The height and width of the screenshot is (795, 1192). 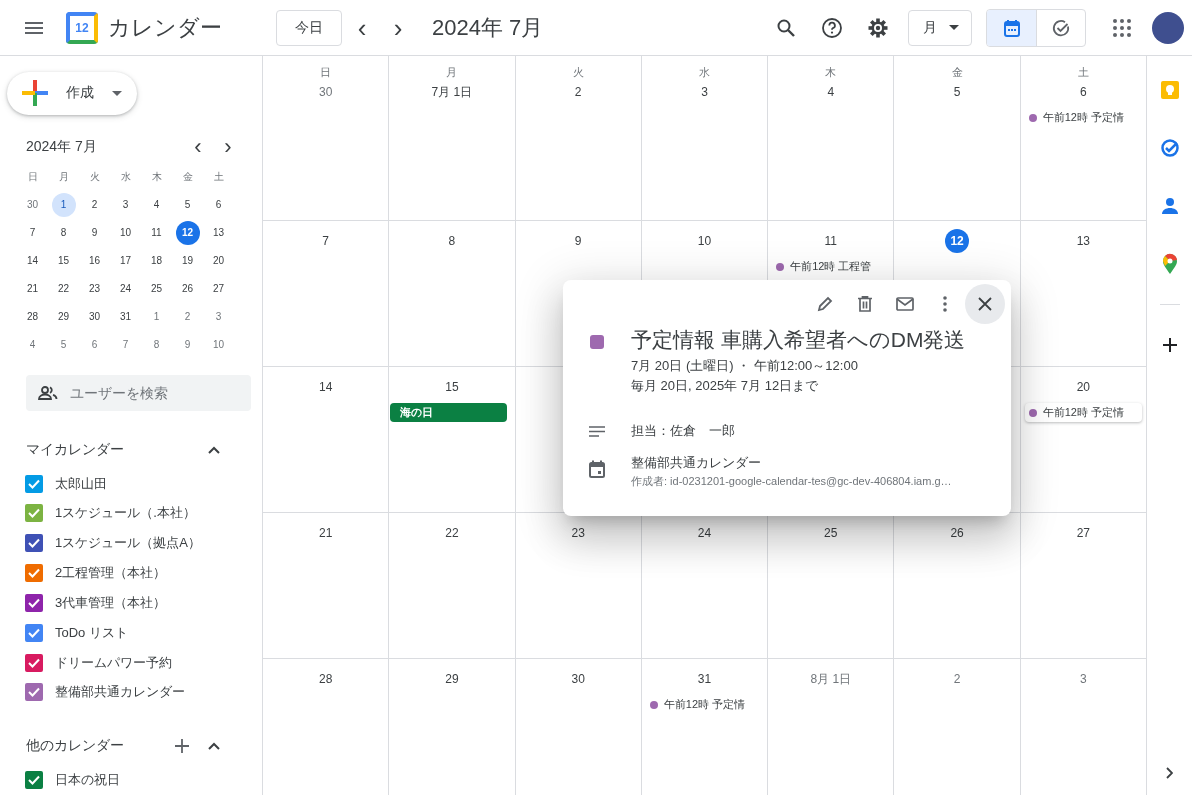 What do you see at coordinates (831, 266) in the screenshot?
I see `event-chip: 午前12時 工程管` at bounding box center [831, 266].